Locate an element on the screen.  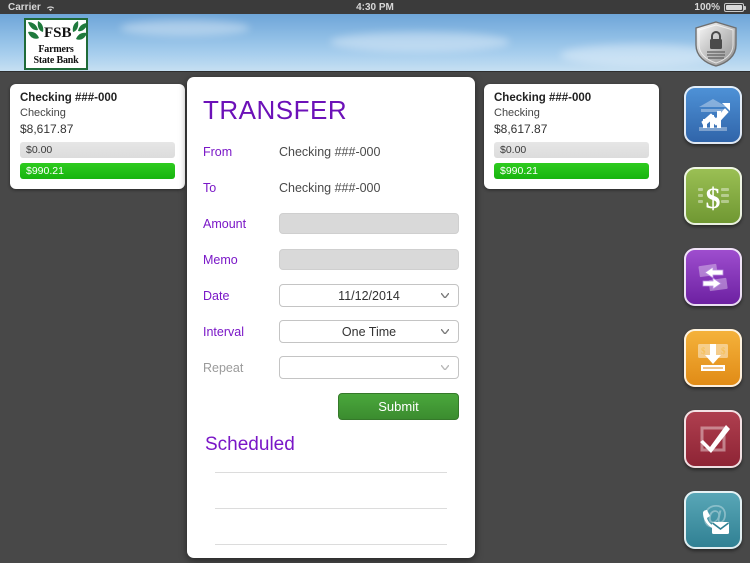
amount-row: Amount is located at coordinates (331, 223).